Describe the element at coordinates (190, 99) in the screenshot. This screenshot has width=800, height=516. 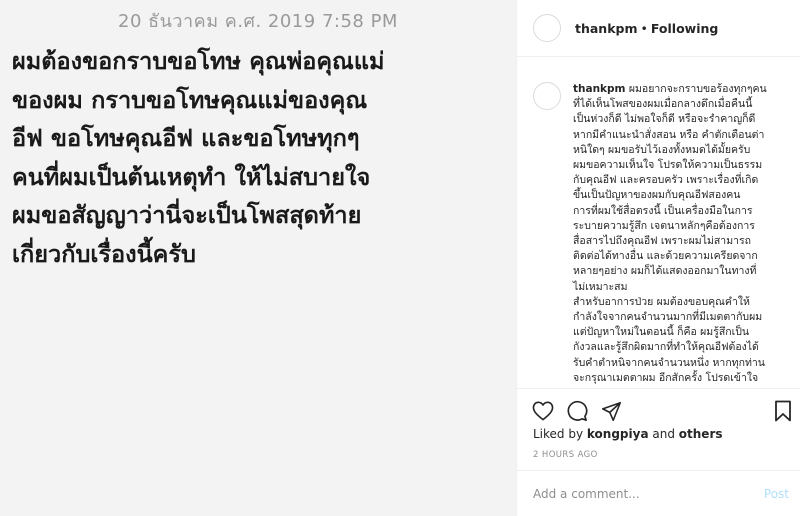
I see `note-line: ของผม กราบขอโทษคุณแม่ของคุณ` at that location.